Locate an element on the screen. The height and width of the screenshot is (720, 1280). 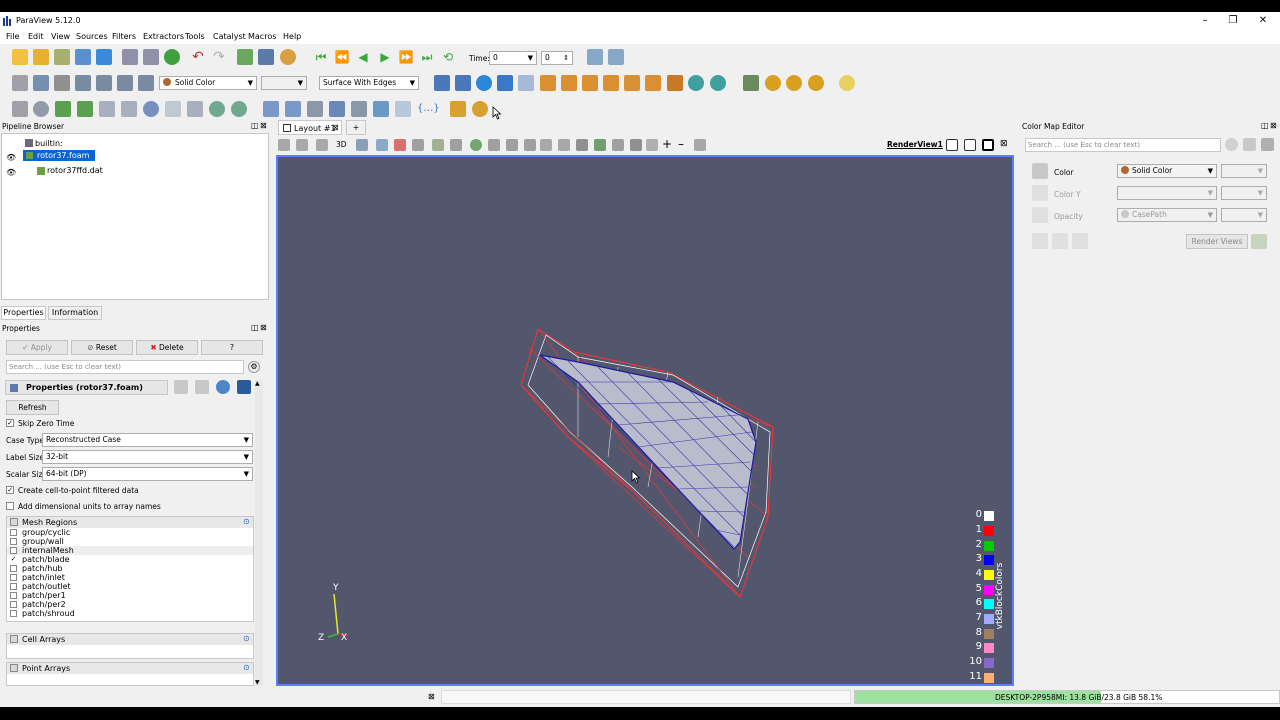
extract-subset-icon is located at coordinates (129, 109).